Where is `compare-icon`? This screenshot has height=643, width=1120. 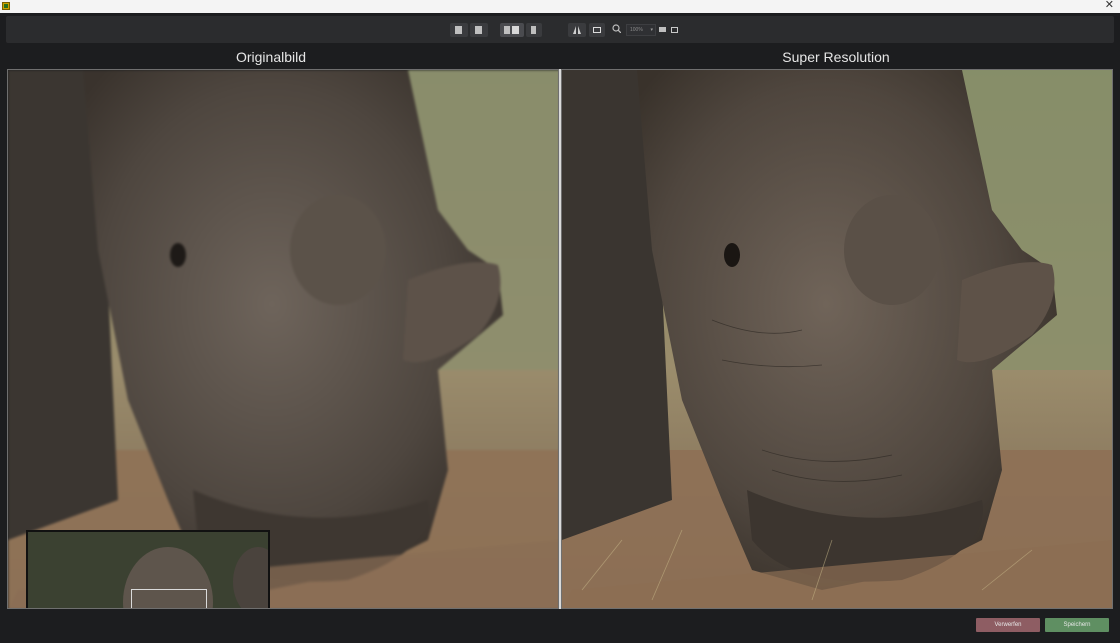 compare-icon is located at coordinates (577, 30).